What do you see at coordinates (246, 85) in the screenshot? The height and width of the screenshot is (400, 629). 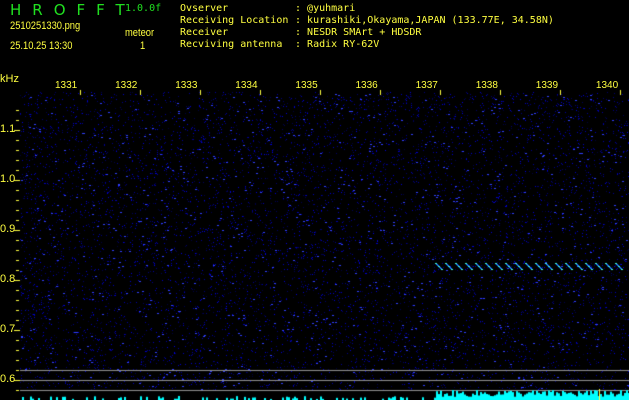 I see `x-tick-label: 1334` at bounding box center [246, 85].